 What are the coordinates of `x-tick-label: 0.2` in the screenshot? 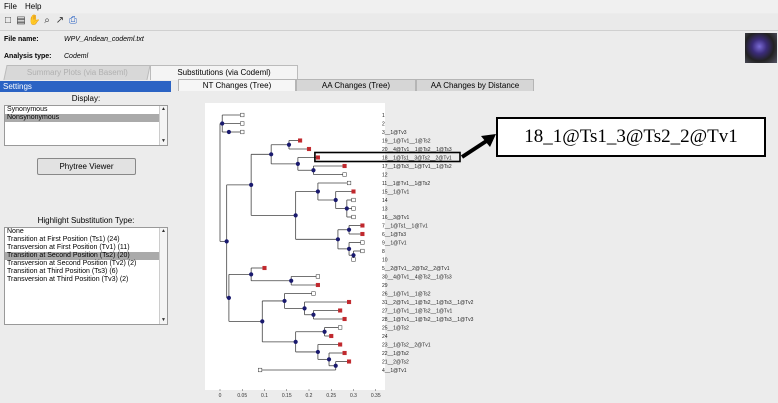 It's located at (309, 396).